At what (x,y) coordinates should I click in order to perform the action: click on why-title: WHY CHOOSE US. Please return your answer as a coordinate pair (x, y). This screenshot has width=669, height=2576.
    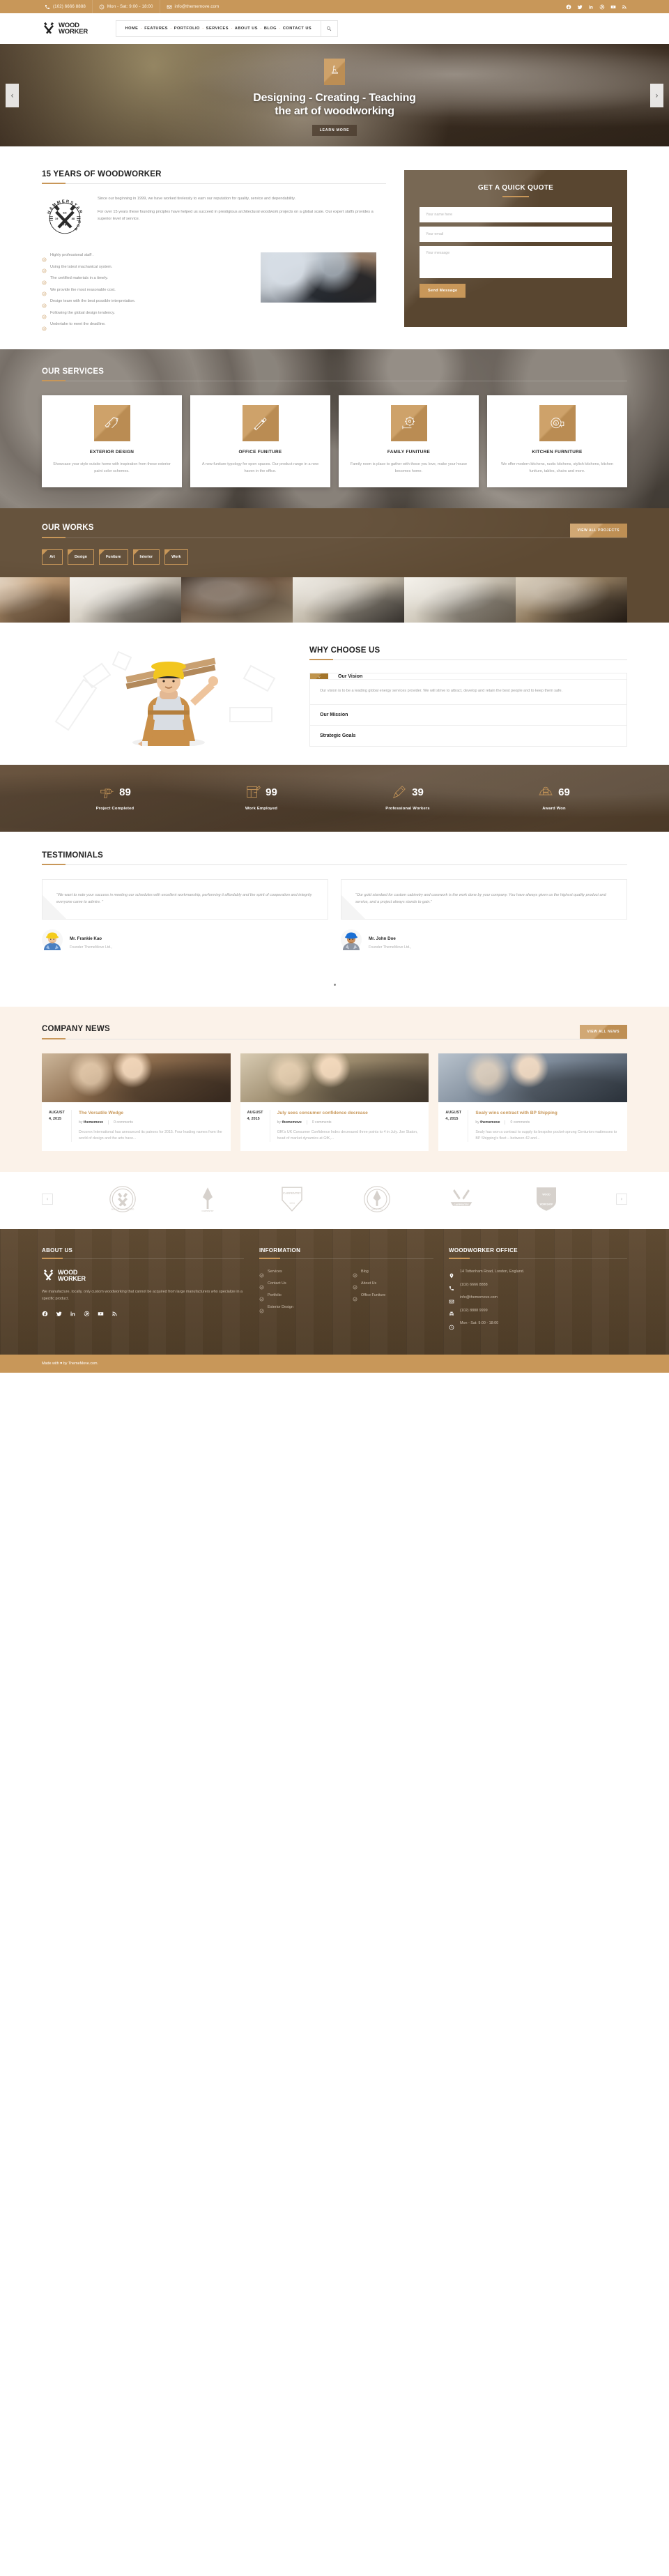
    Looking at the image, I should click on (344, 651).